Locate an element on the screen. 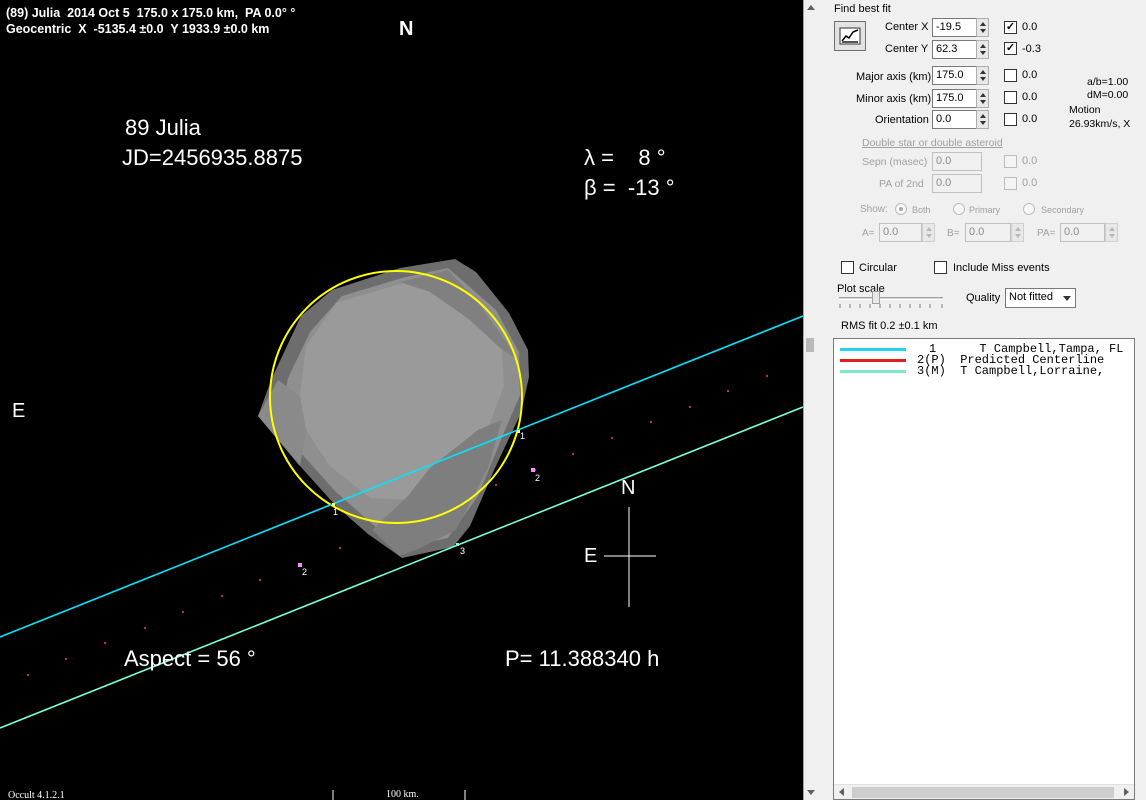  b-spinner is located at coordinates (1017, 232).